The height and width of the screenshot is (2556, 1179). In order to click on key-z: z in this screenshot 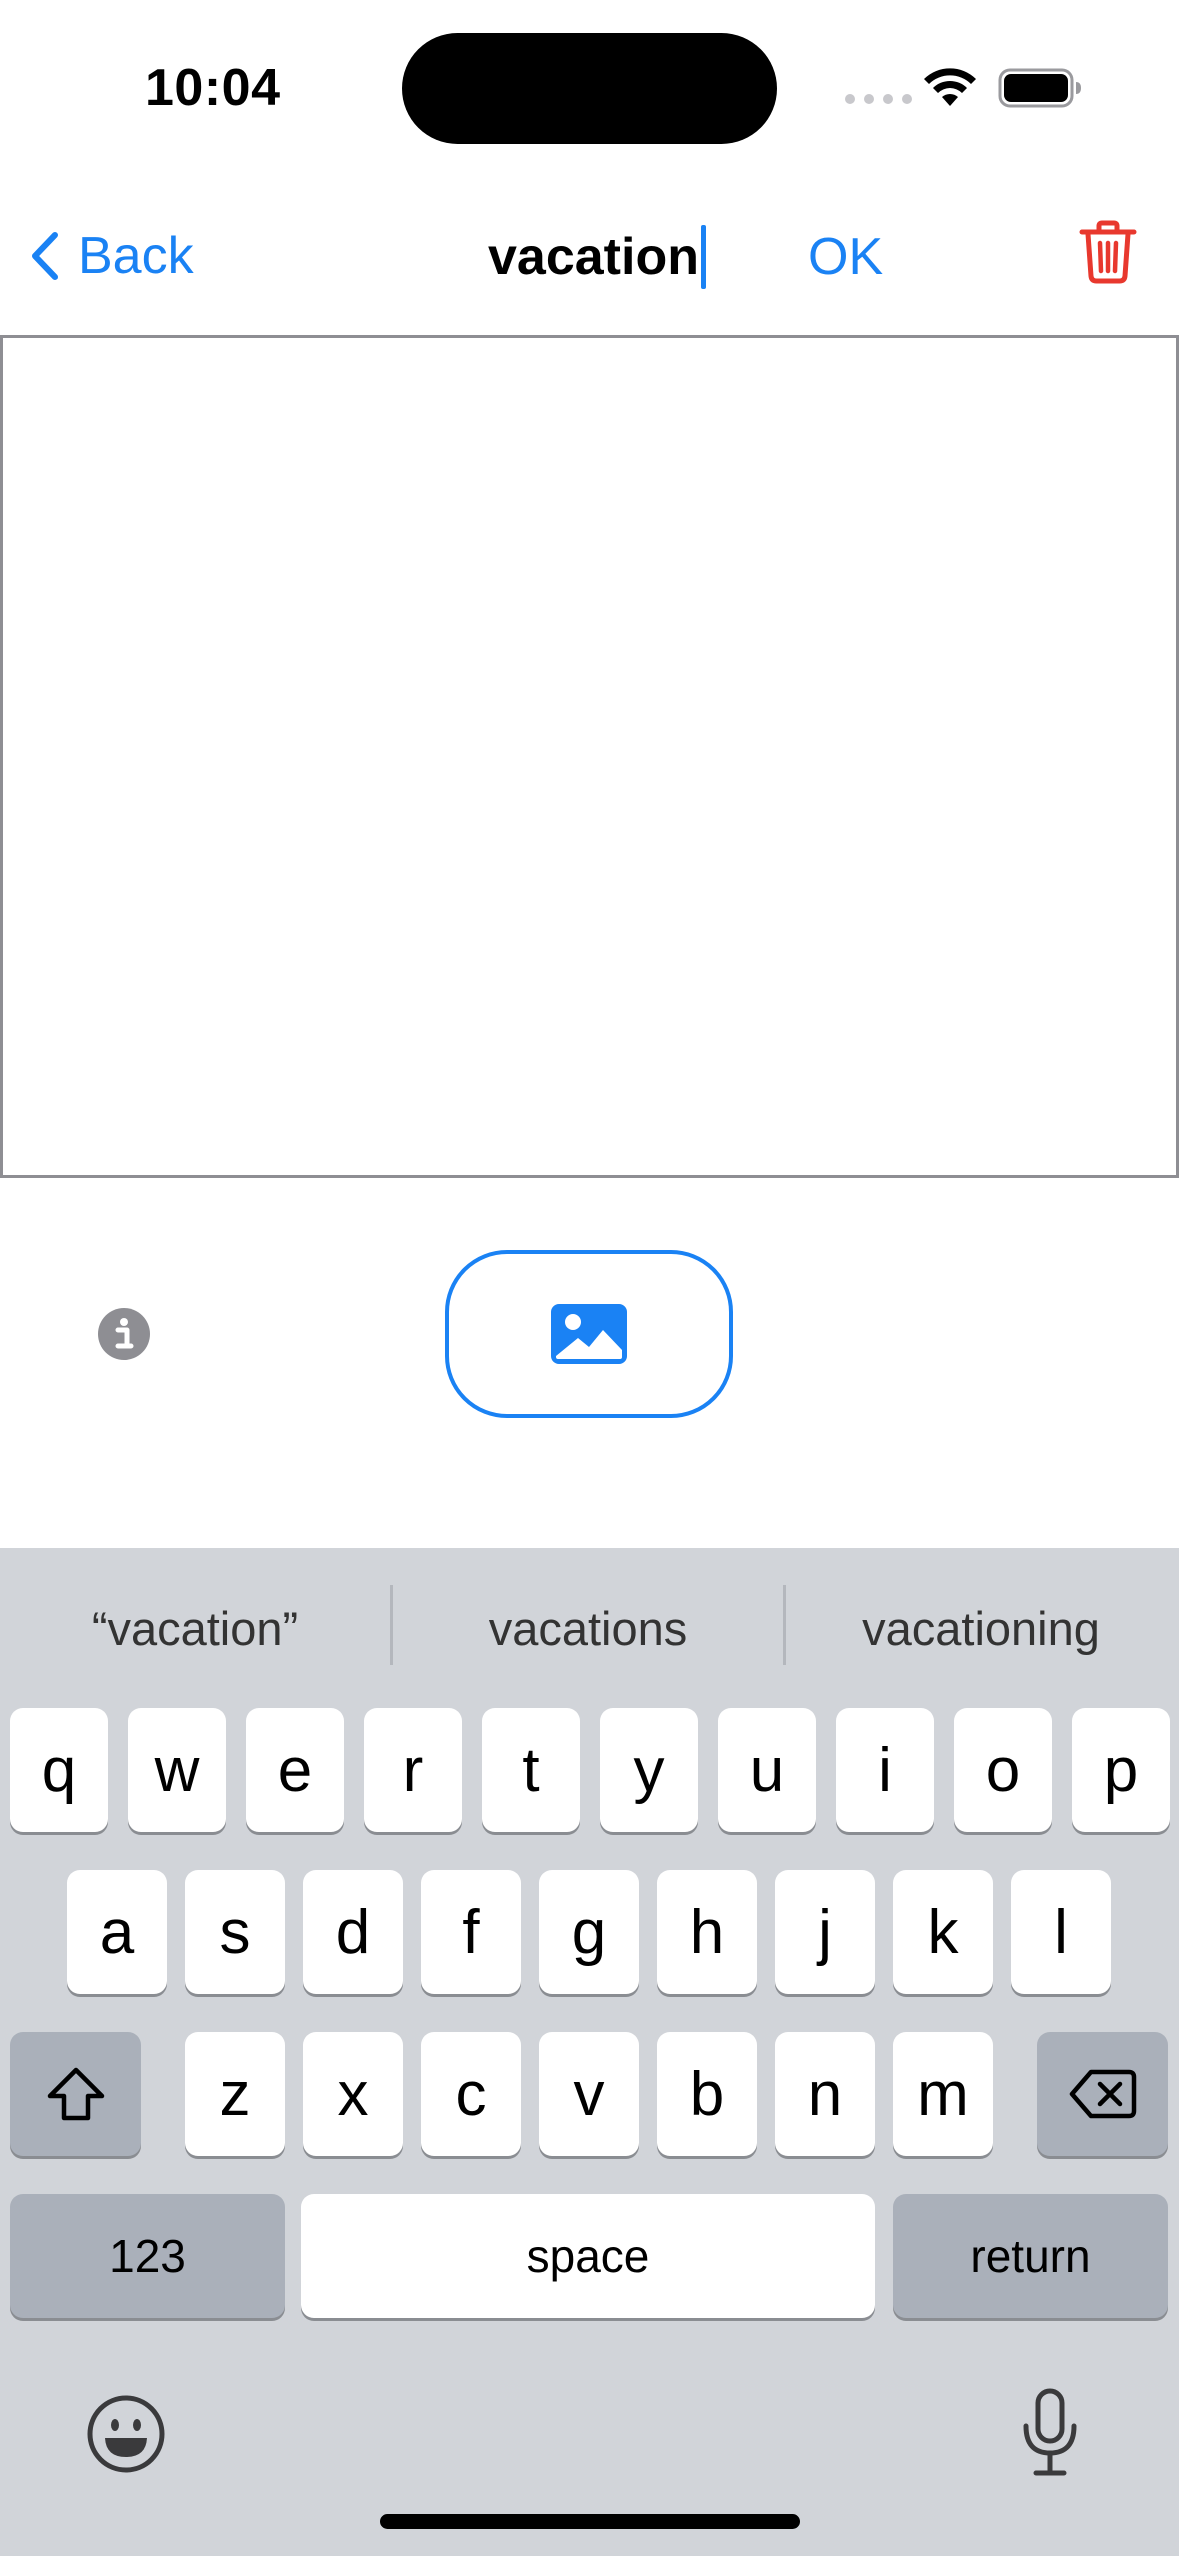, I will do `click(235, 2094)`.